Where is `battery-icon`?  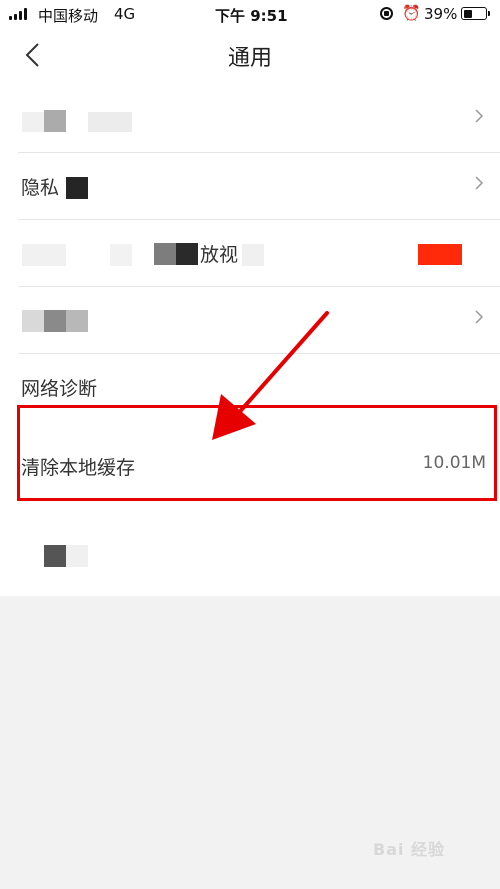
battery-icon is located at coordinates (475, 13).